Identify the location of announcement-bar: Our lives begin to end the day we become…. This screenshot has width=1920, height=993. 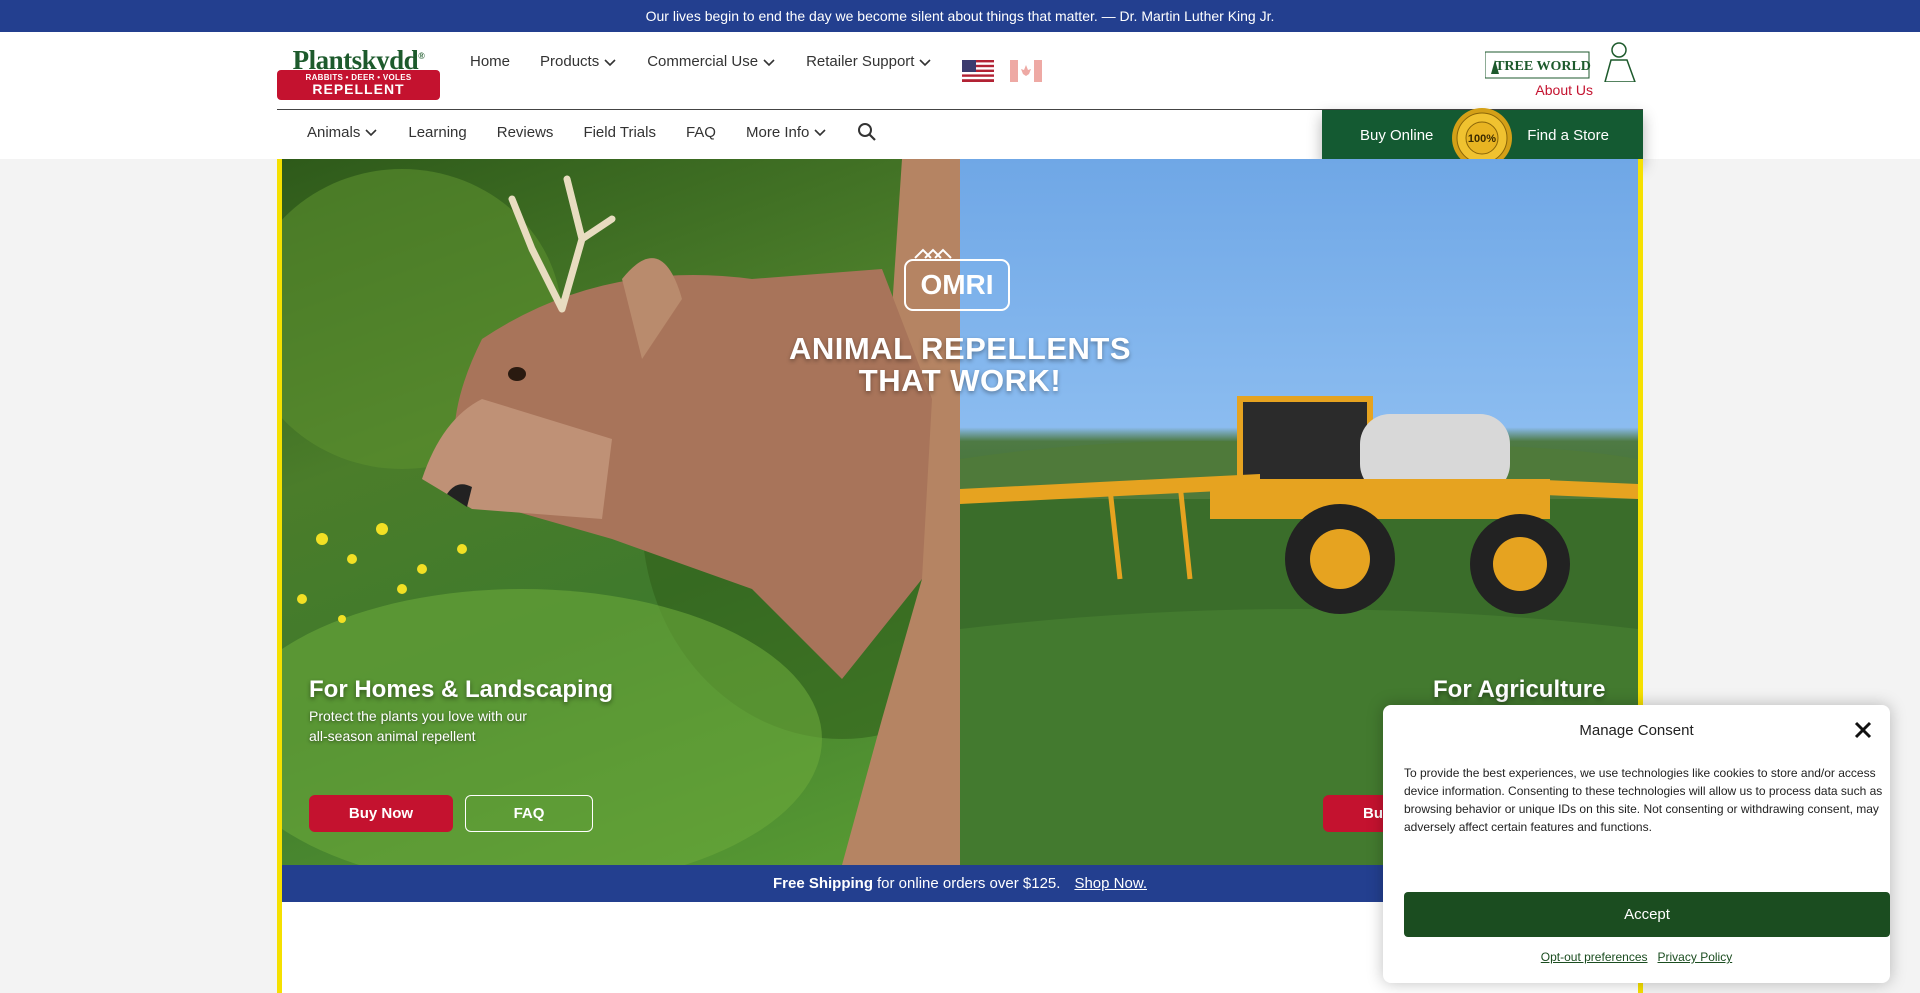
(960, 16).